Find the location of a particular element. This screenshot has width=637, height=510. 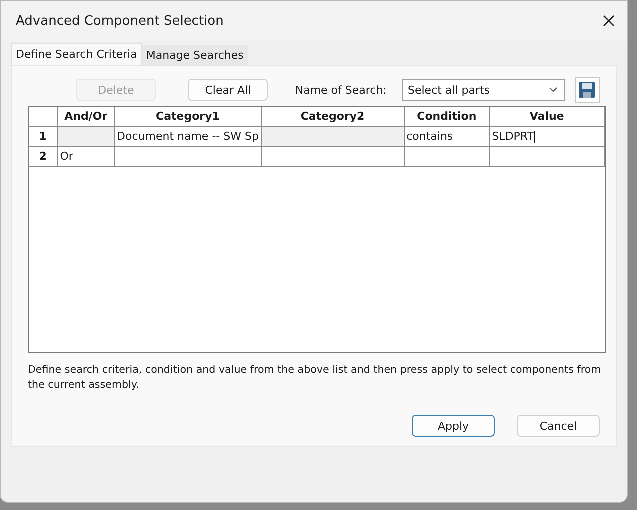

save-button is located at coordinates (587, 90).